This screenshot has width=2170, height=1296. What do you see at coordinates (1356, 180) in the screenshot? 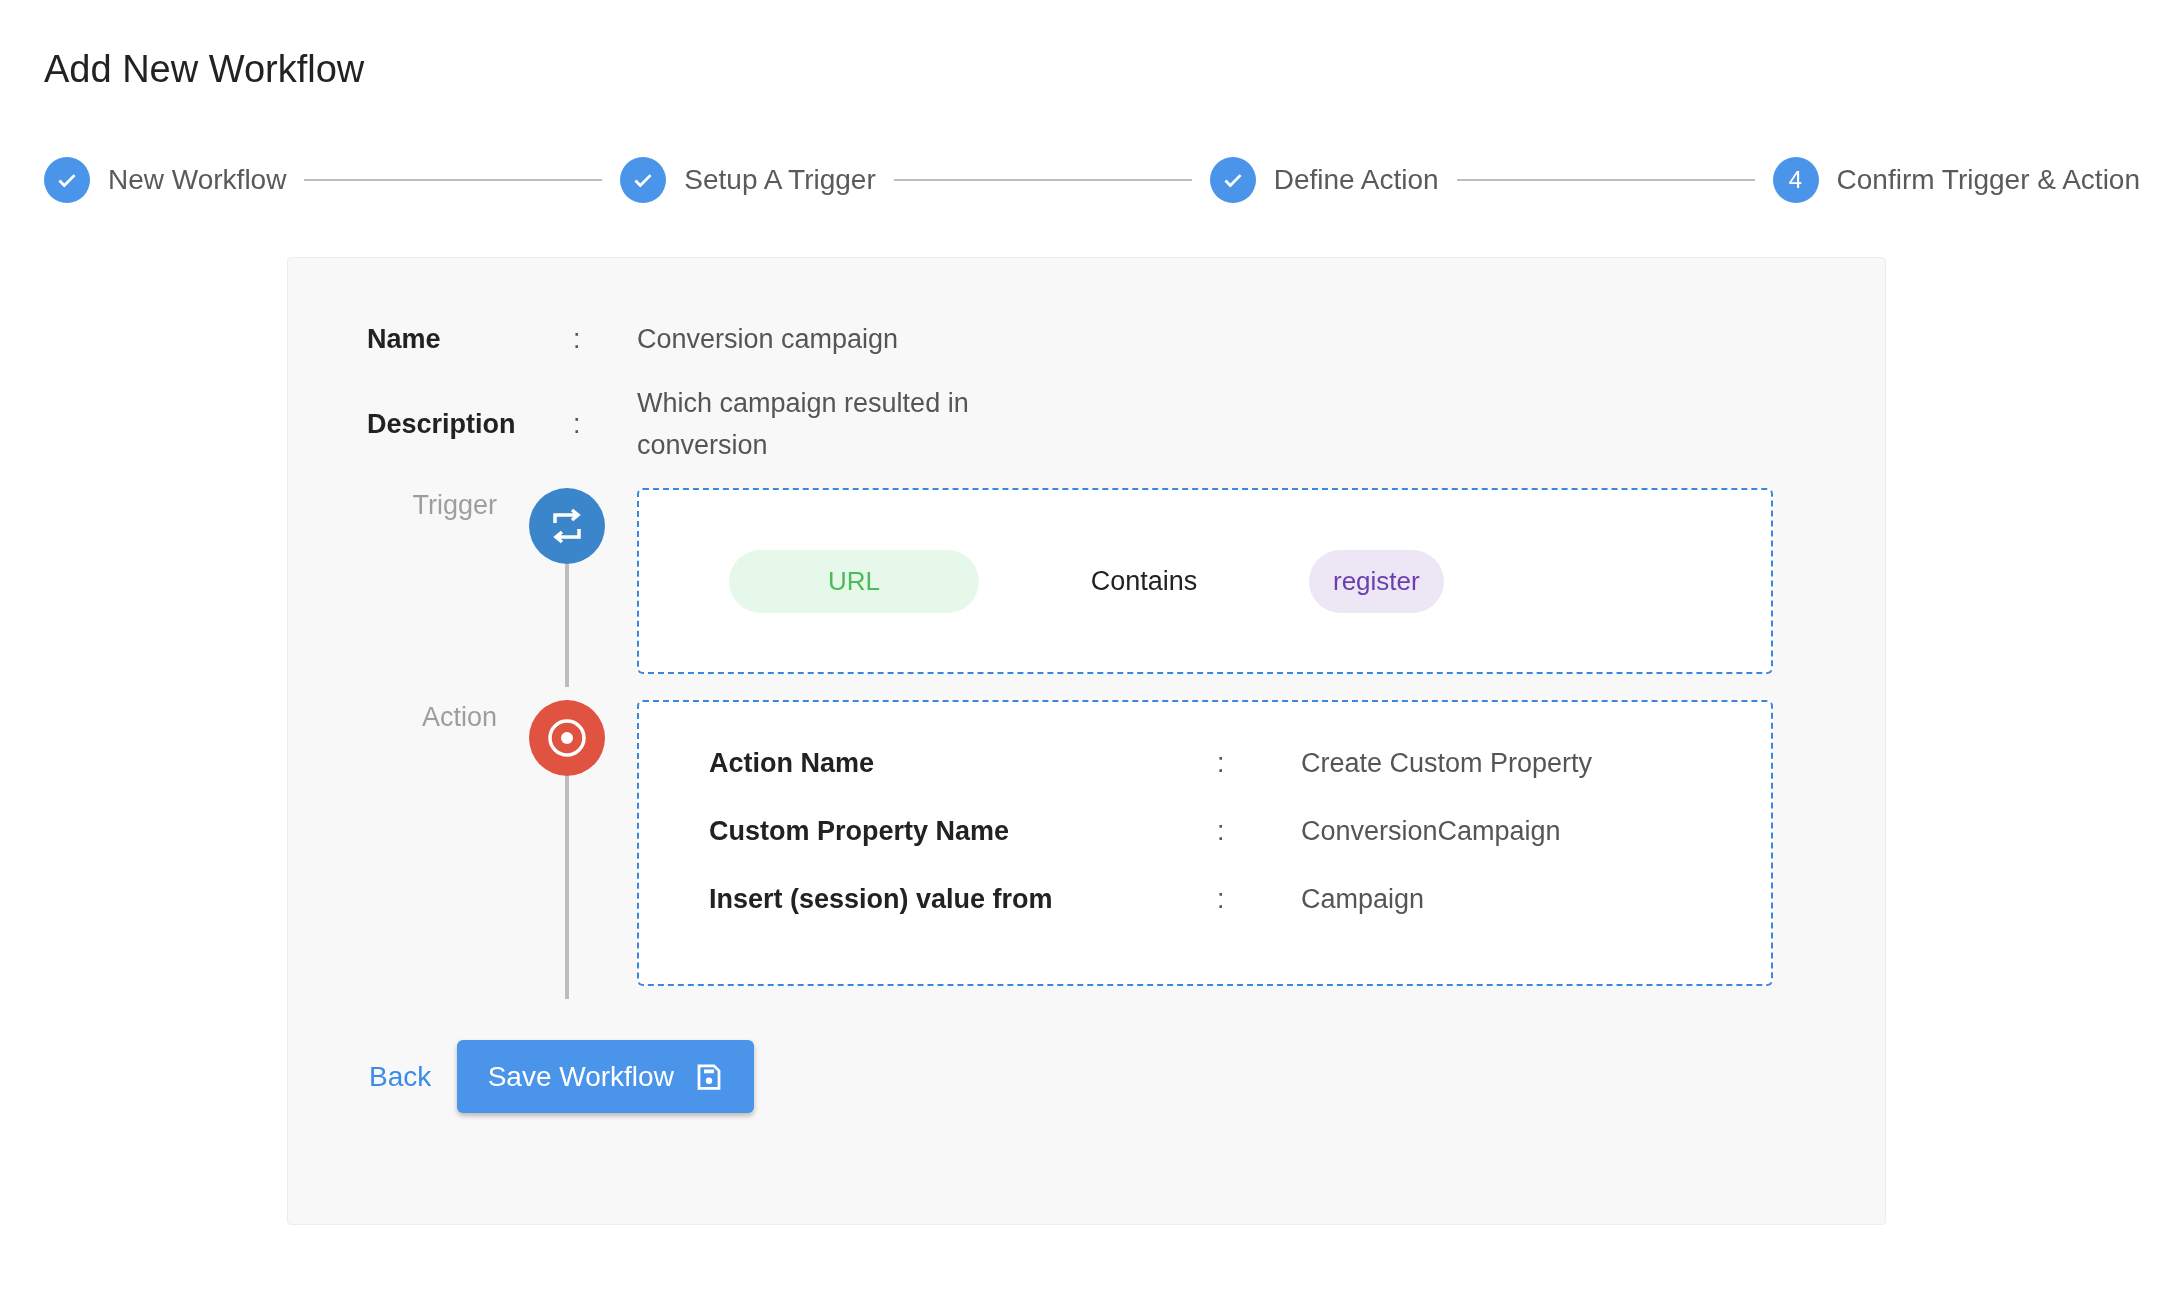
I see `step-label: Define Action` at bounding box center [1356, 180].